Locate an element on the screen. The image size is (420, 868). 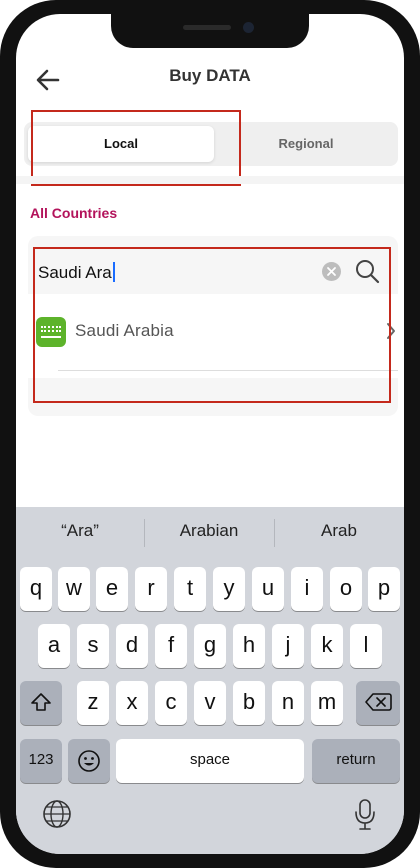
key-z: z is located at coordinates (93, 703).